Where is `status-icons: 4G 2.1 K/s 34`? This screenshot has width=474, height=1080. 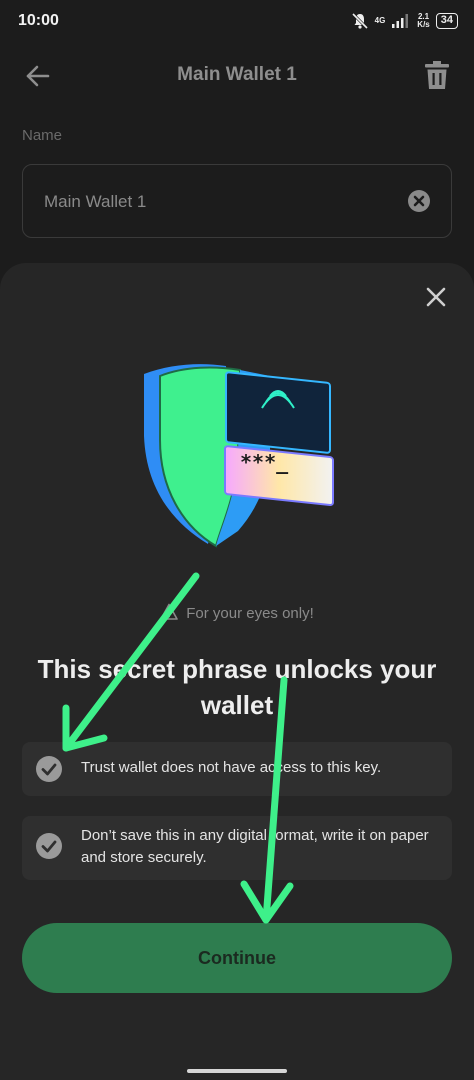
status-icons: 4G 2.1 K/s 34 is located at coordinates (404, 21).